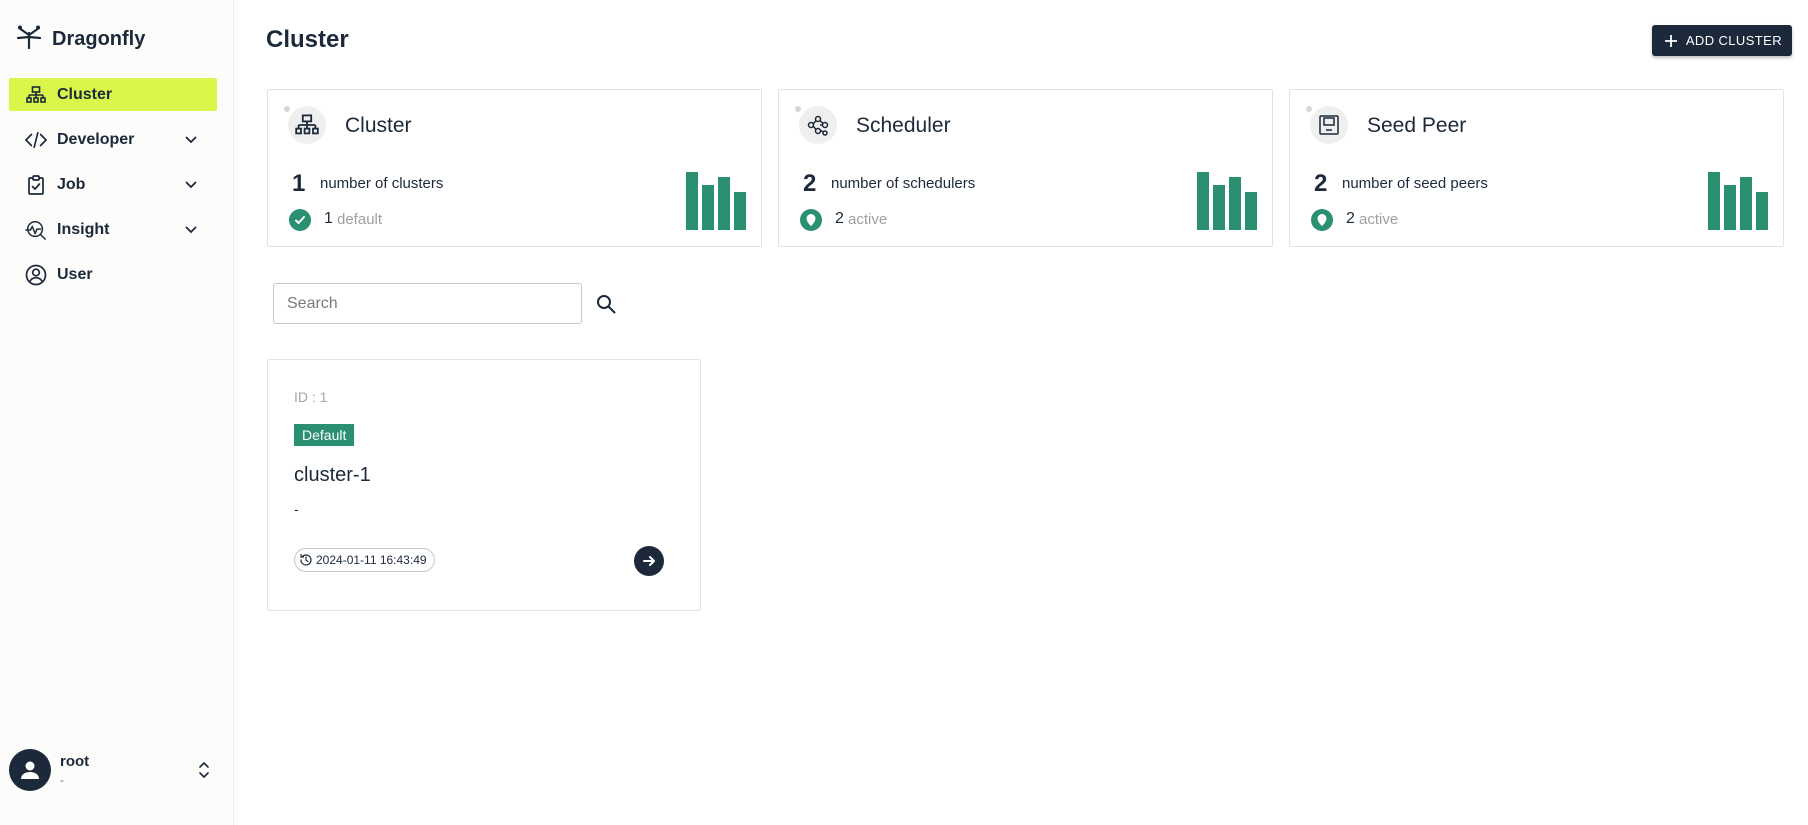 The image size is (1808, 825). Describe the element at coordinates (99, 39) in the screenshot. I see `brand-name: Dragonfly` at that location.